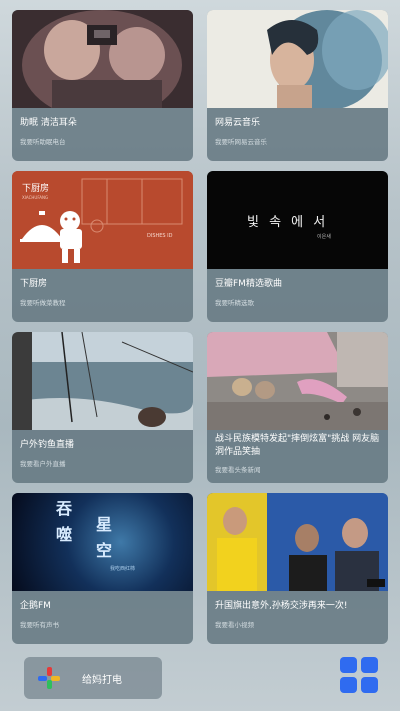 This screenshot has height=711, width=400. Describe the element at coordinates (35, 606) in the screenshot. I see `card-title: 企鹅FM` at that location.